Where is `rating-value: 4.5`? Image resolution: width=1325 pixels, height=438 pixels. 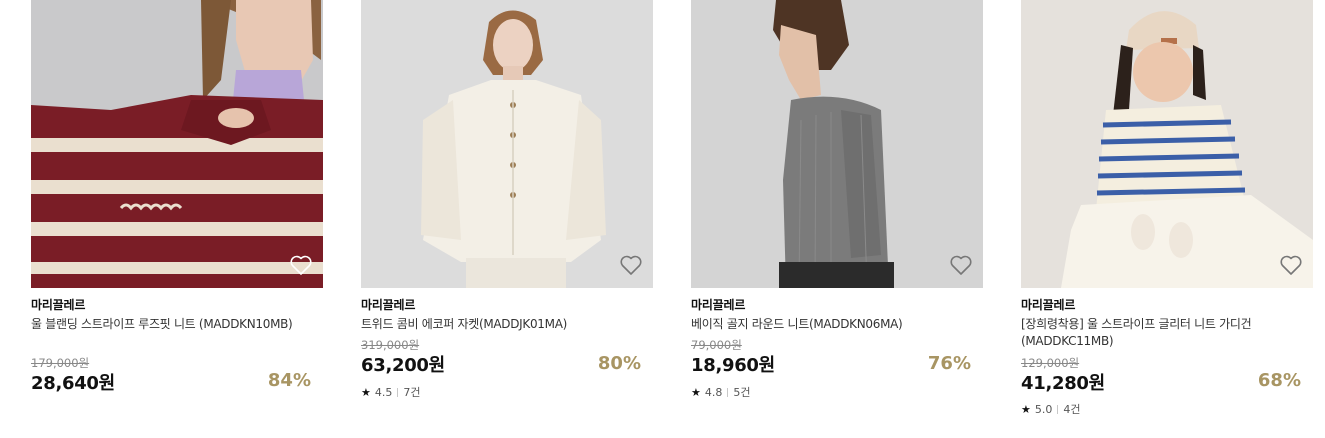 rating-value: 4.5 is located at coordinates (383, 392).